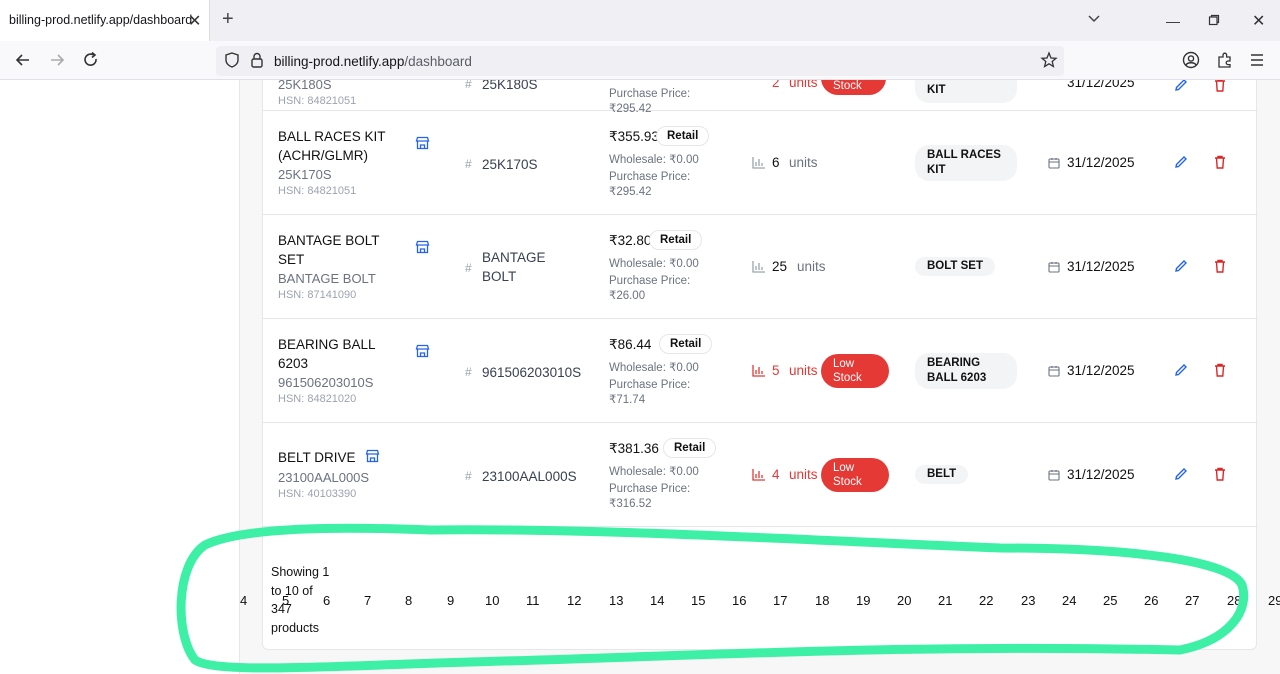  What do you see at coordinates (533, 600) in the screenshot?
I see `page-button: 11` at bounding box center [533, 600].